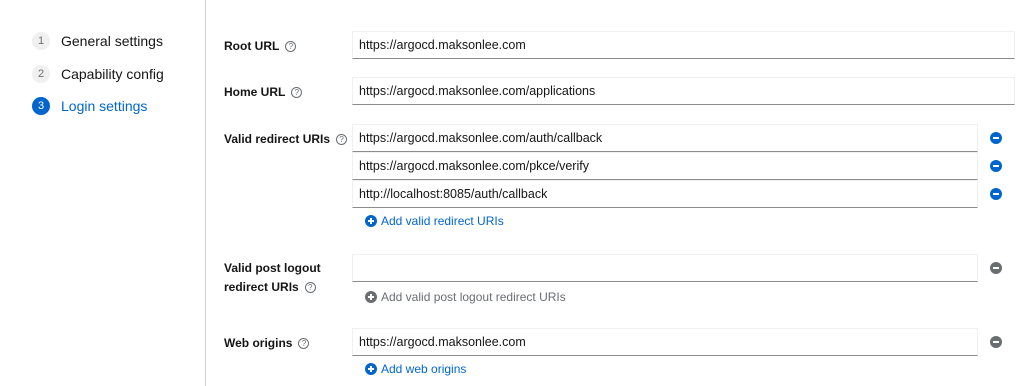 The height and width of the screenshot is (386, 1024). Describe the element at coordinates (442, 221) in the screenshot. I see `add-valid-redirect-label: Add valid redirect URIs` at that location.